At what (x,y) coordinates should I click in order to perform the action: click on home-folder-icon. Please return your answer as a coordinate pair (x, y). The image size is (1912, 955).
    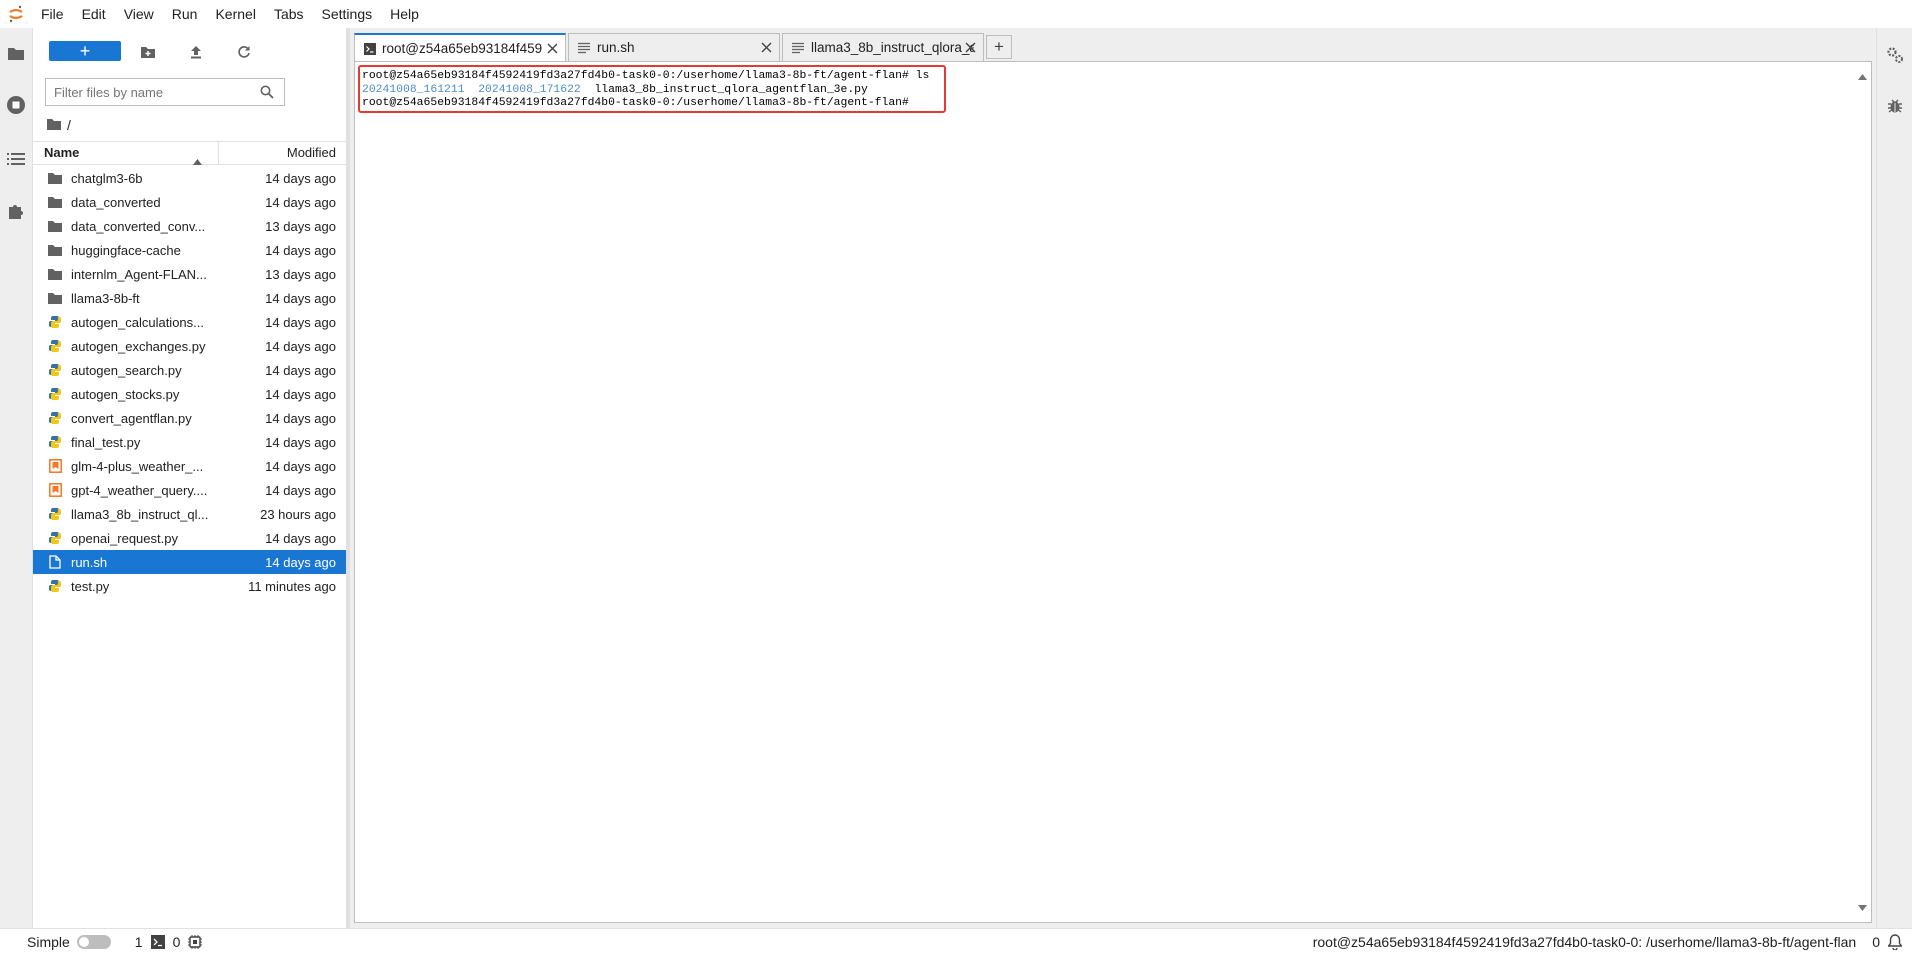
    Looking at the image, I should click on (54, 125).